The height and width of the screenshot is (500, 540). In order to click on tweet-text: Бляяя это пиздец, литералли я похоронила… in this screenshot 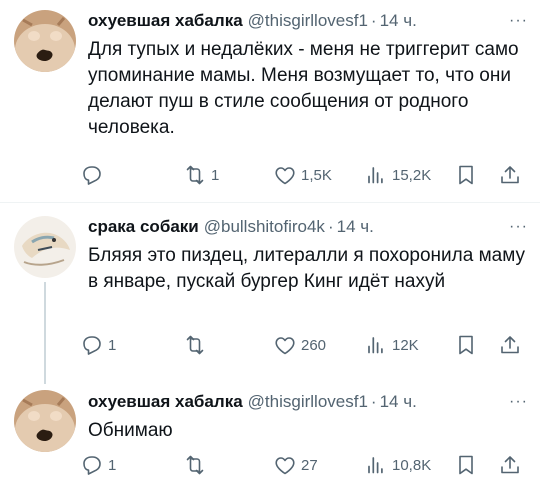, I will do `click(306, 268)`.